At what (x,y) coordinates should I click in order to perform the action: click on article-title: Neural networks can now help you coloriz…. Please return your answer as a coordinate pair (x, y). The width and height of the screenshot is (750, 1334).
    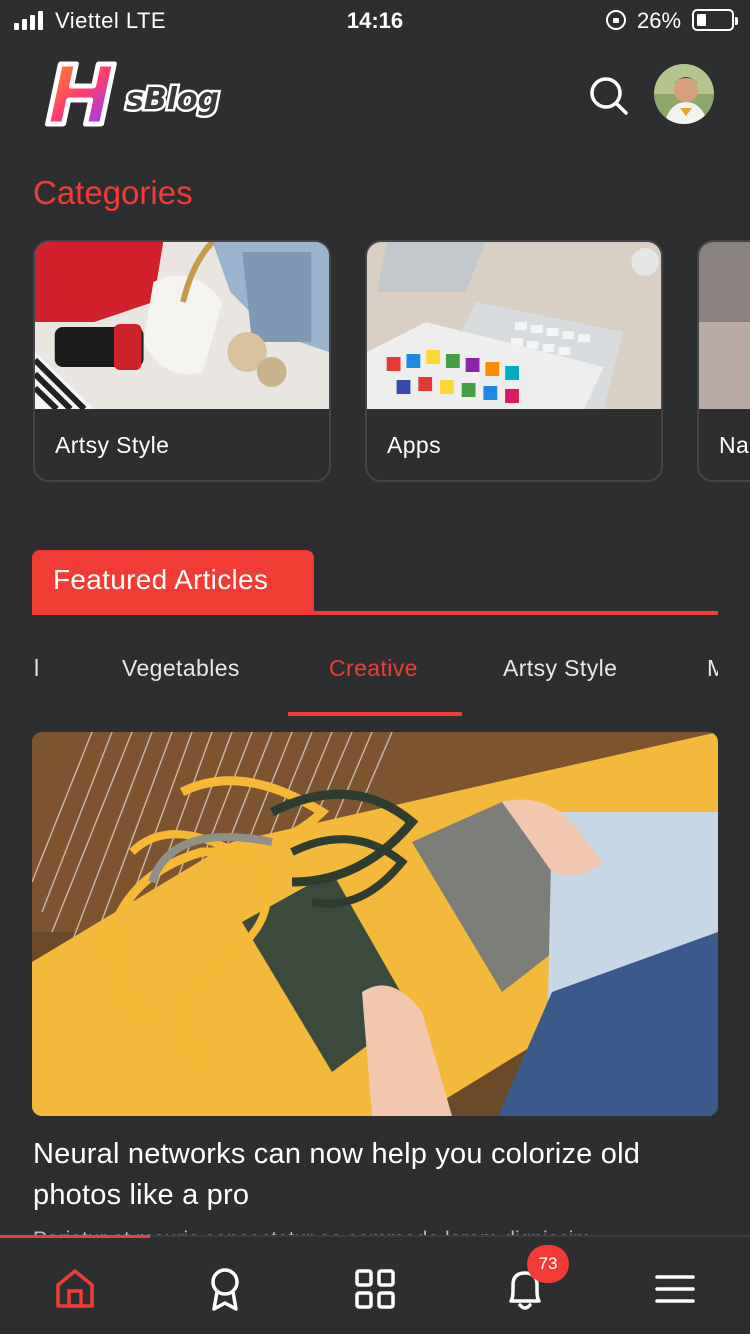
    Looking at the image, I should click on (378, 1175).